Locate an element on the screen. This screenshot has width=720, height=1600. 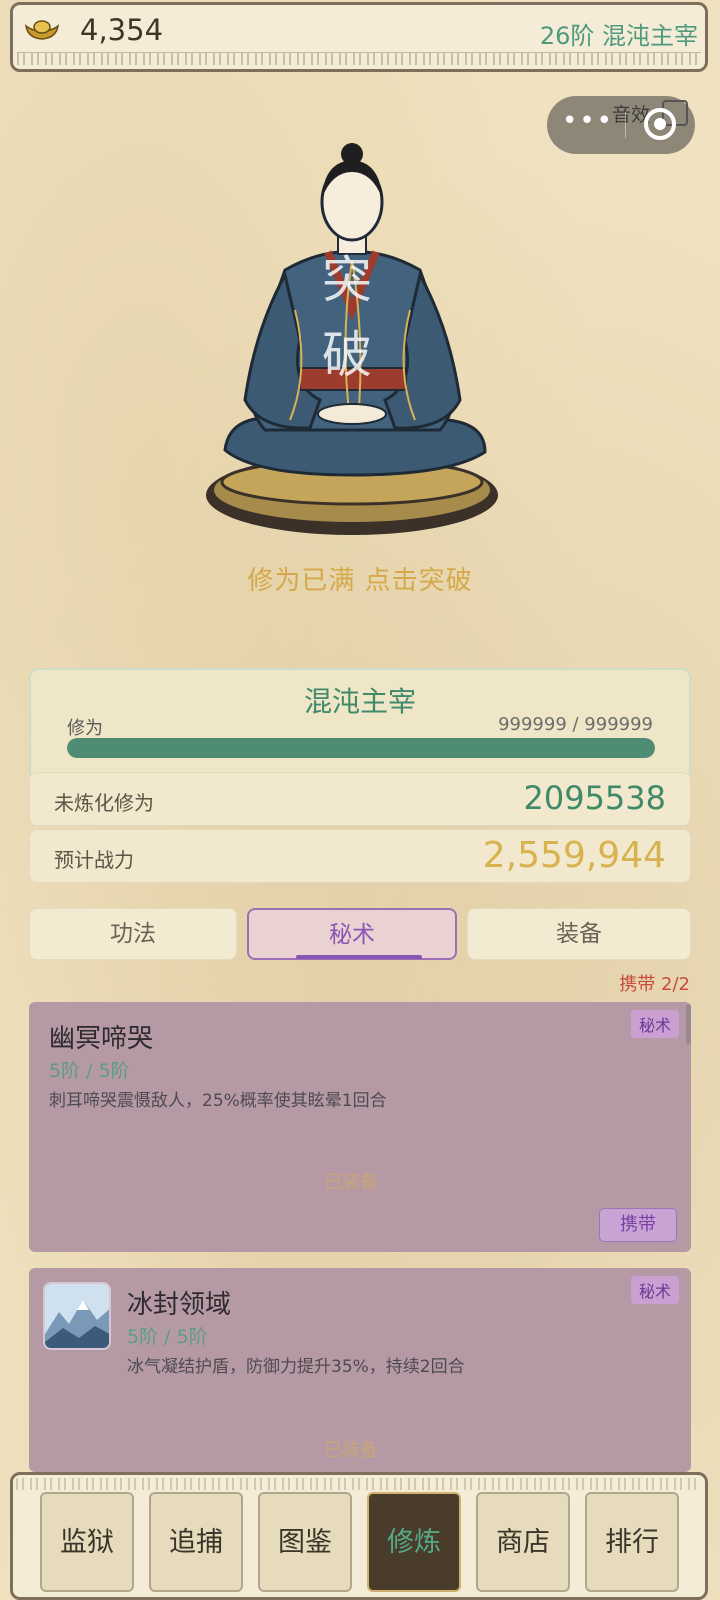
fret-border is located at coordinates (359, 58).